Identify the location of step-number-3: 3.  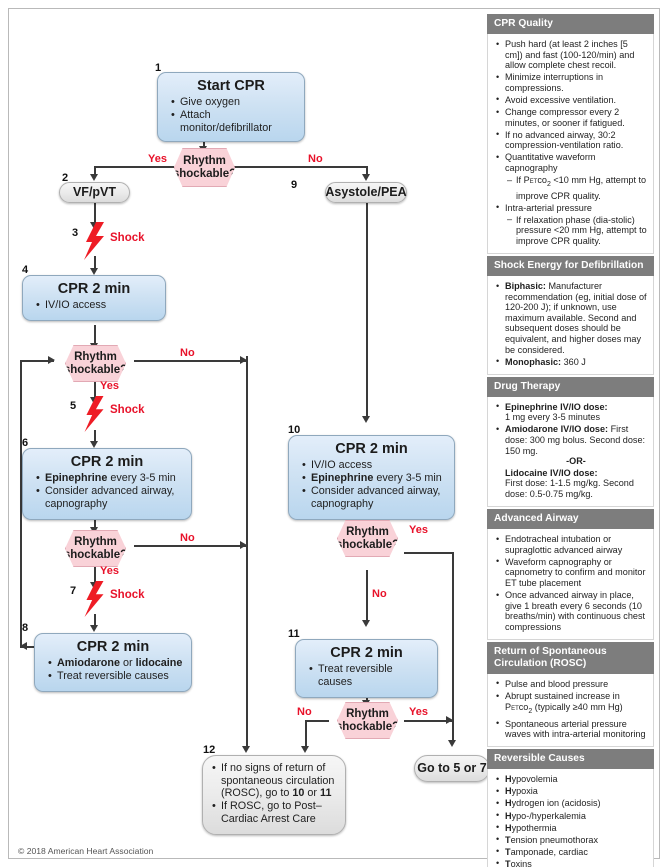
(75, 233).